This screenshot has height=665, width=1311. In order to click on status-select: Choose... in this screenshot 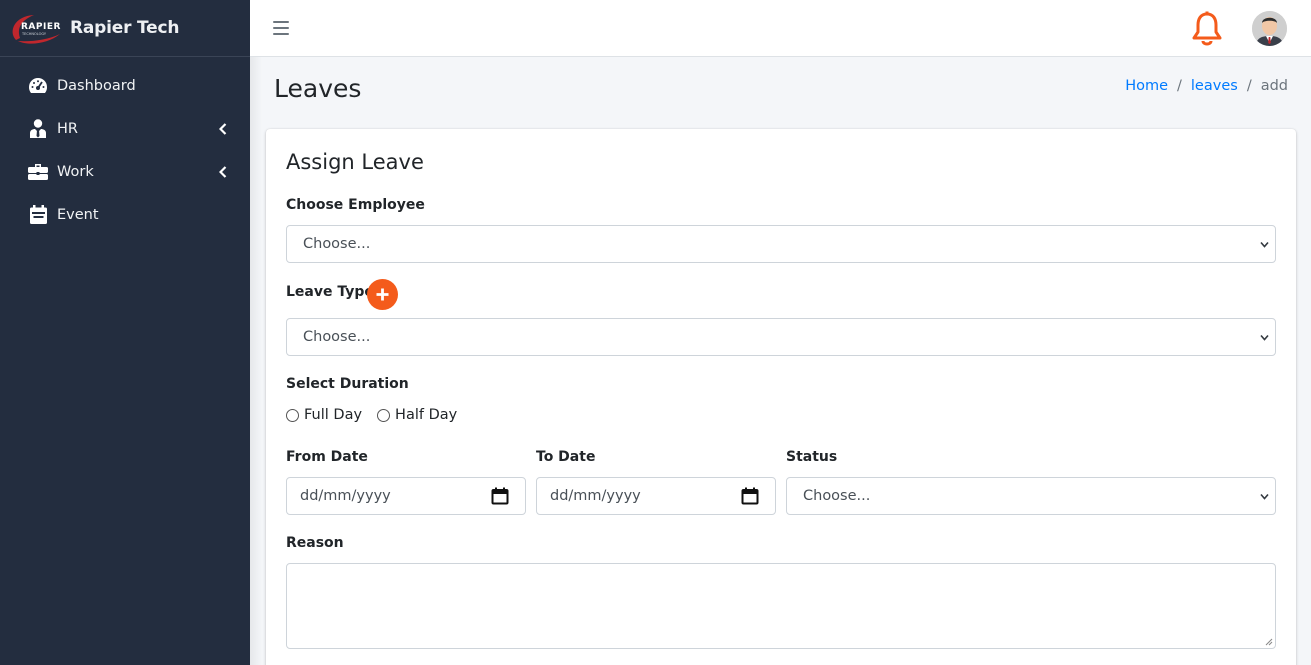, I will do `click(1031, 496)`.